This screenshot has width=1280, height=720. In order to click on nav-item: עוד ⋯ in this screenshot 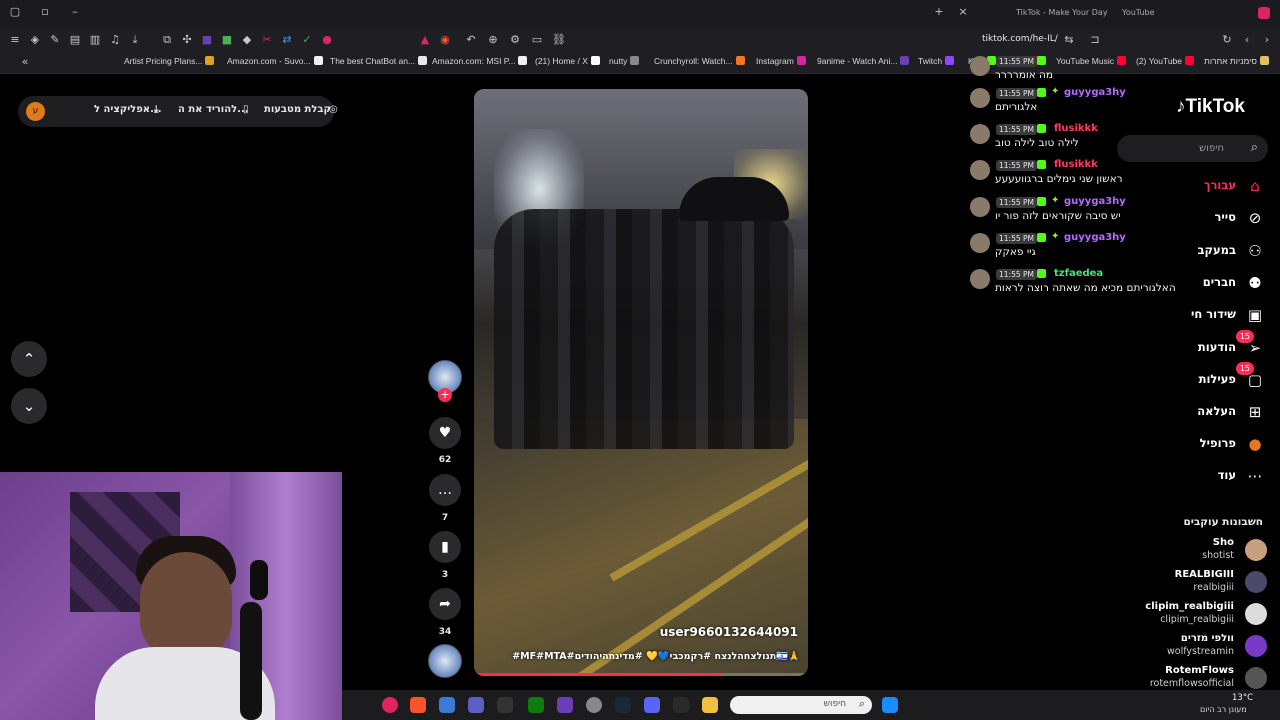, I will do `click(1199, 476)`.